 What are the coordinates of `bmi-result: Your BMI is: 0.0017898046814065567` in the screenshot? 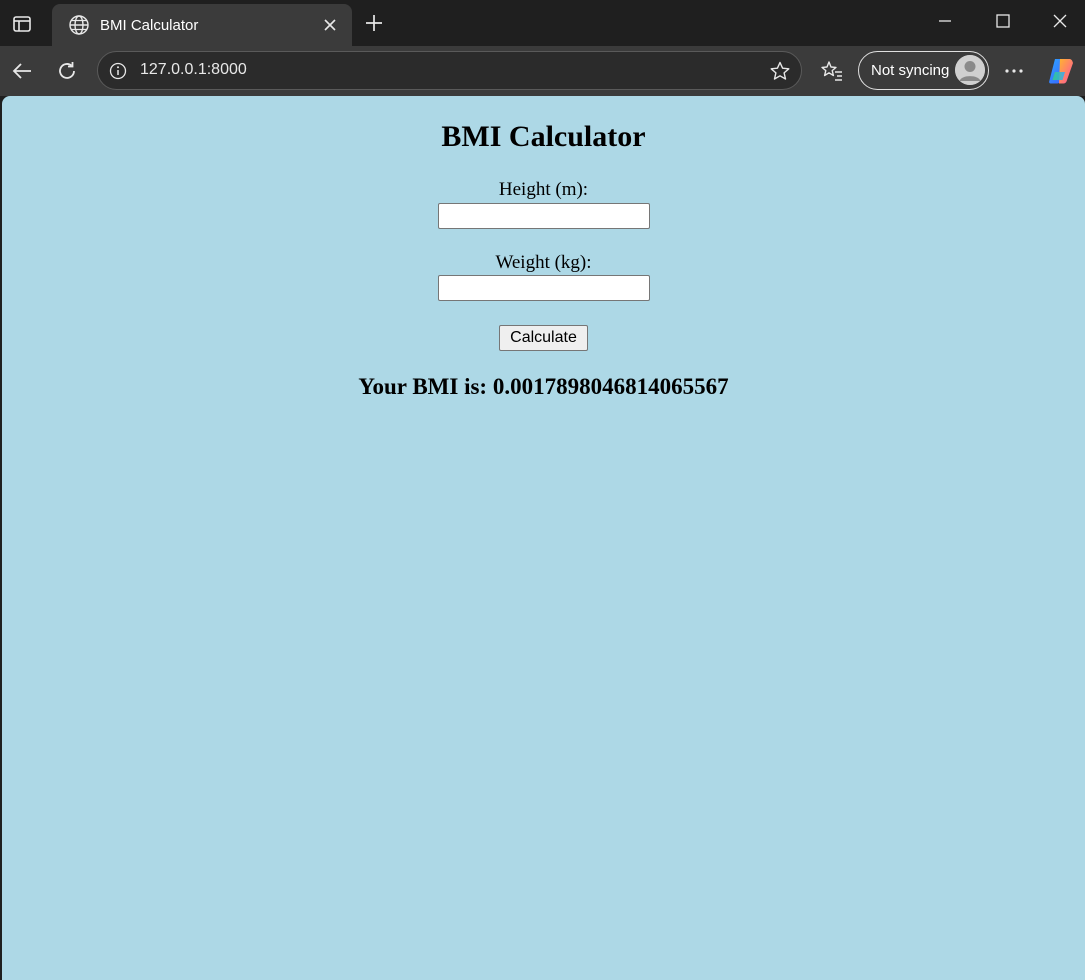 It's located at (543, 386).